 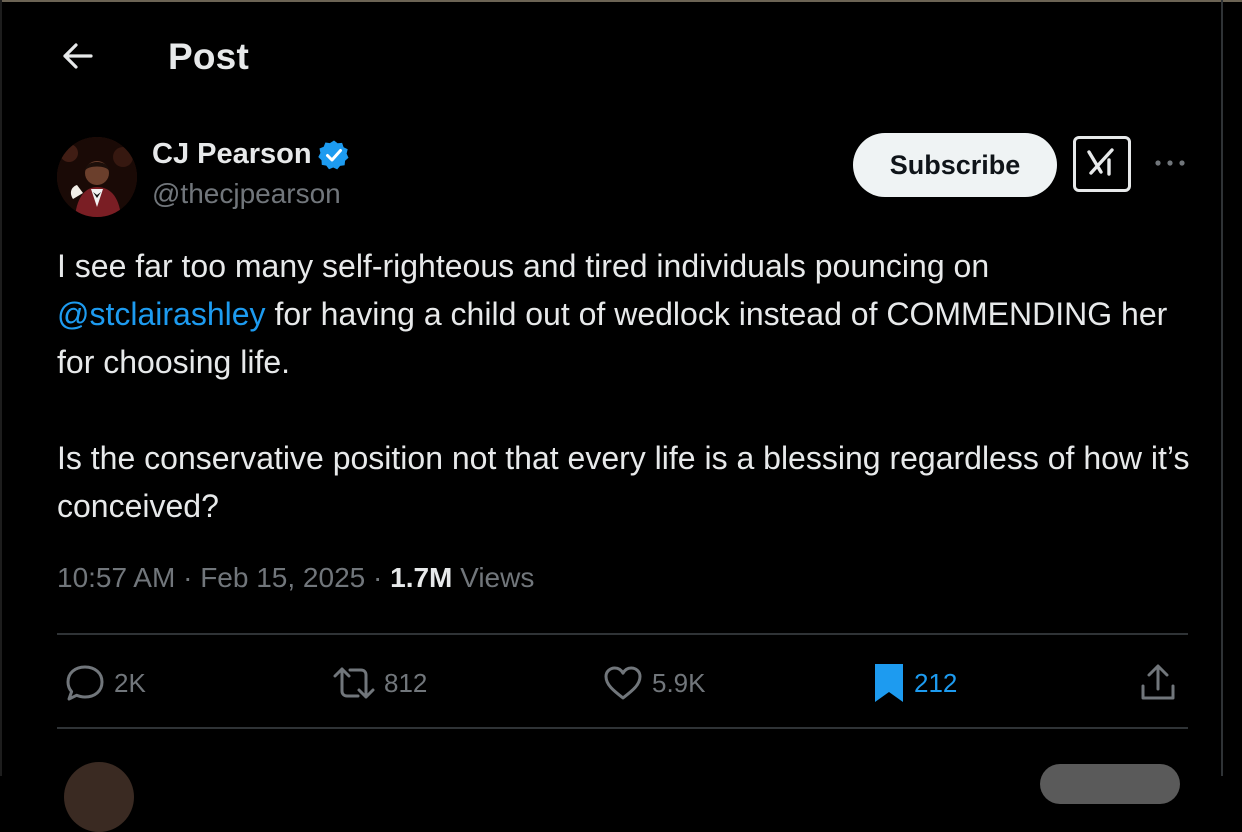 I want to click on author-name: CJ Pearson, so click(x=232, y=154).